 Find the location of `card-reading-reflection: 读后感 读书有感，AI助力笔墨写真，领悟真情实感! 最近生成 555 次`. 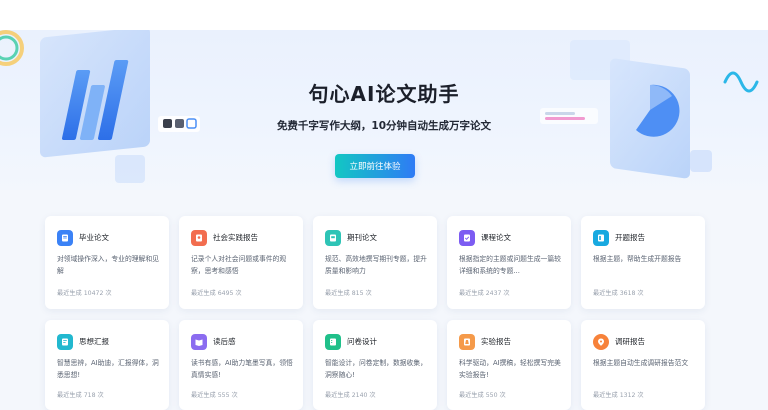

card-reading-reflection: 读后感 读书有感，AI助力笔墨写真，领悟真情实感! 最近生成 555 次 is located at coordinates (241, 365).